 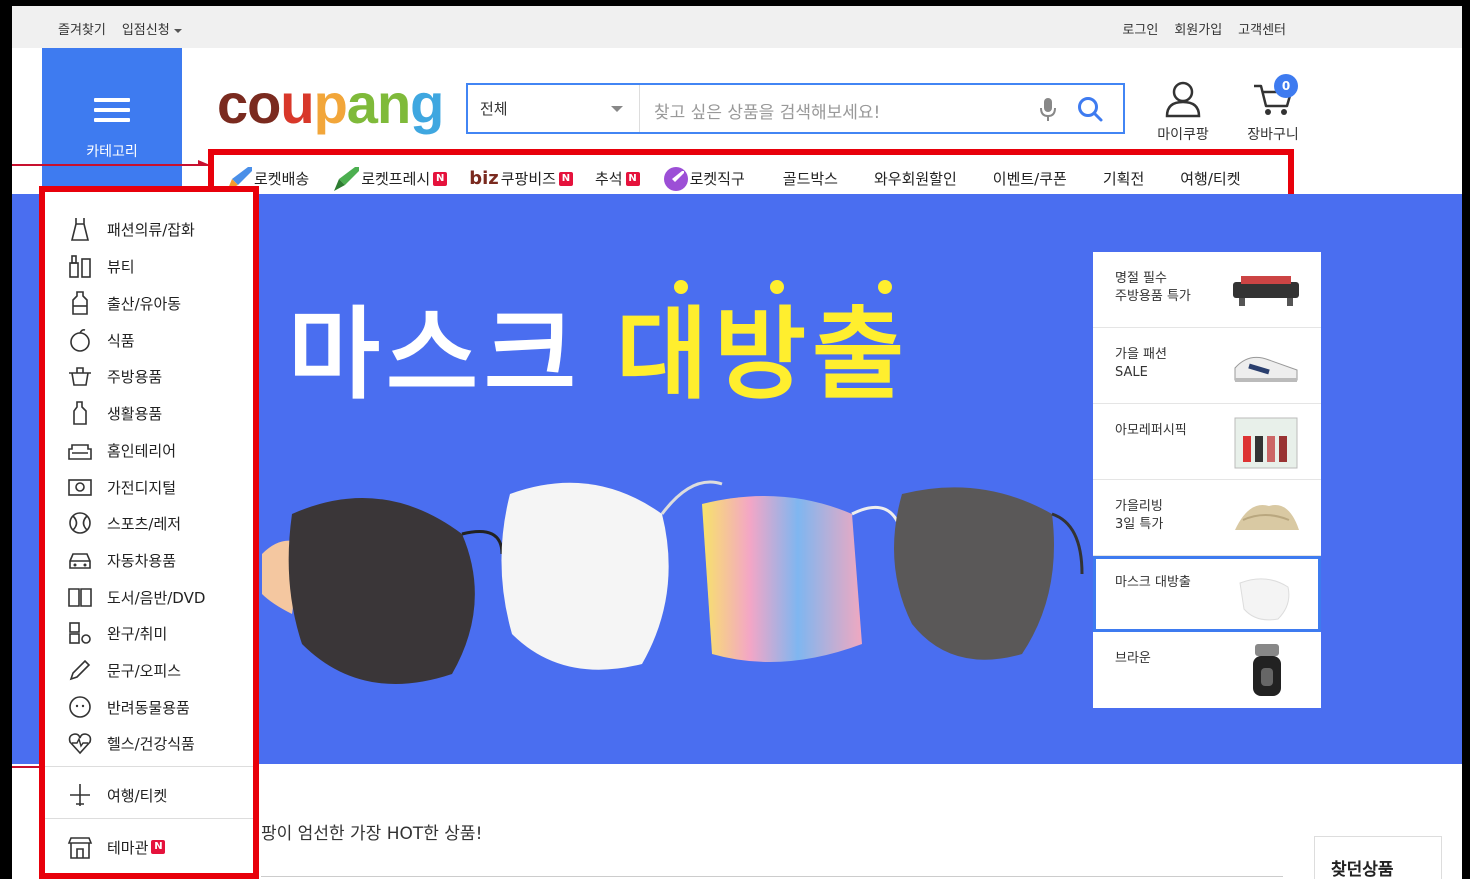 I want to click on heart-pulse-icon, so click(x=80, y=744).